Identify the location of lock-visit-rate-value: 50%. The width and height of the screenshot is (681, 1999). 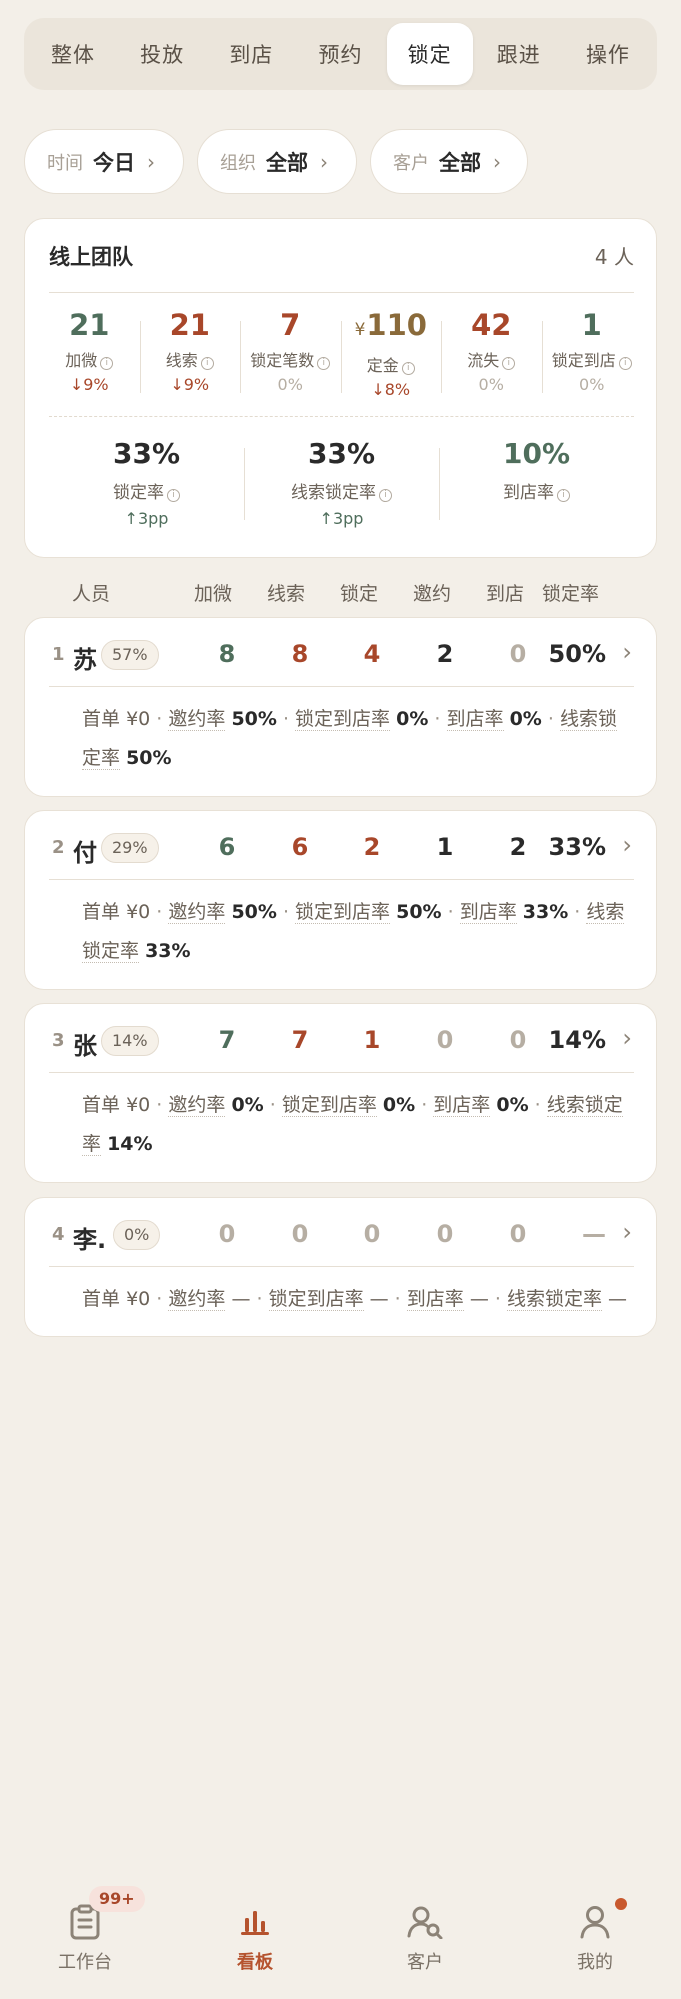
(419, 912).